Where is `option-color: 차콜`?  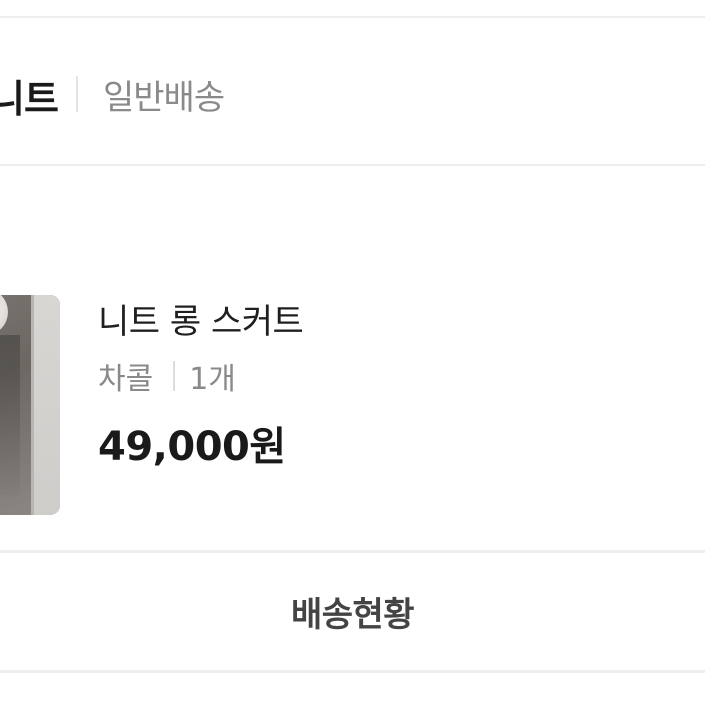
option-color: 차콜 is located at coordinates (126, 379).